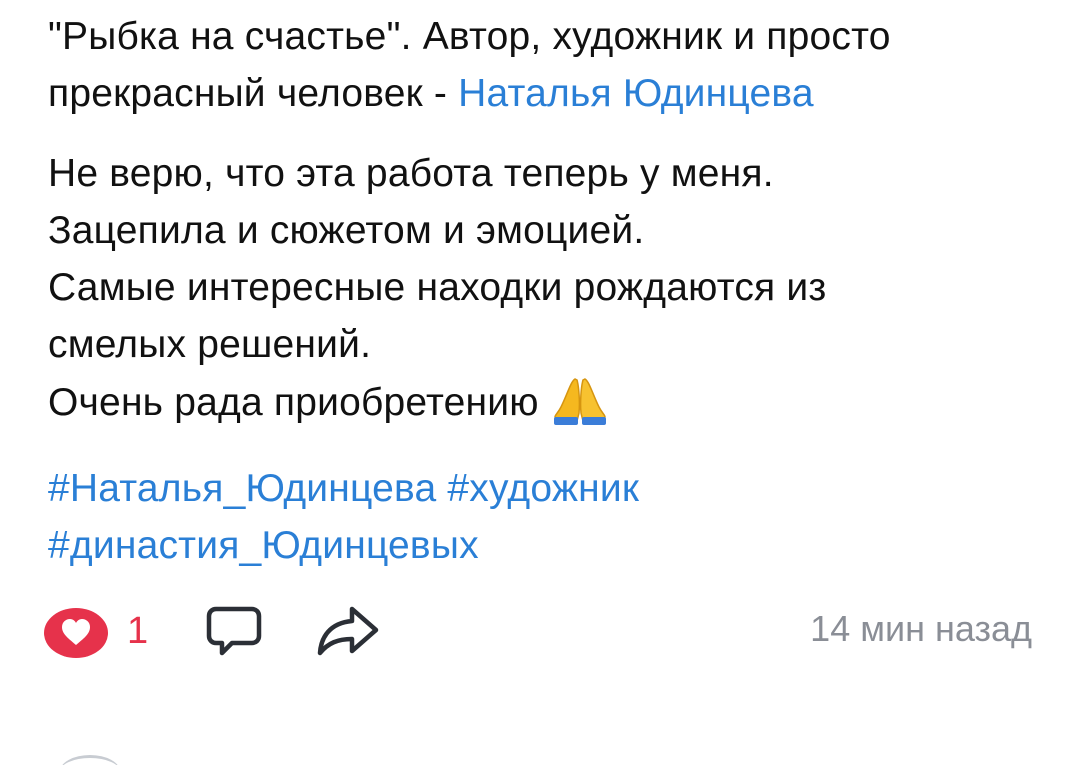  I want to click on hashtag-line: #династия_Юдинцевых, so click(548, 545).